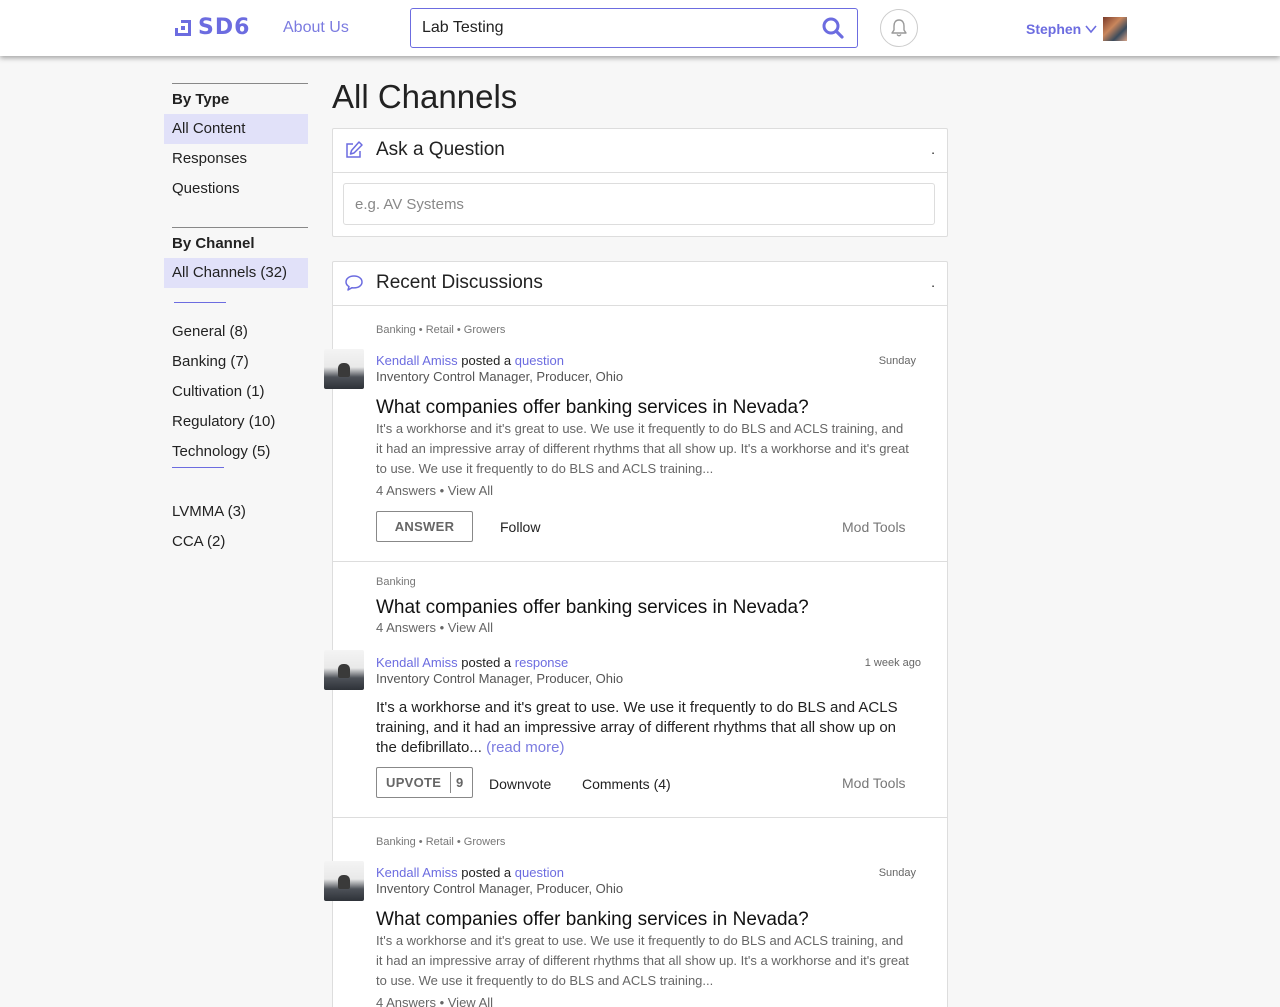  Describe the element at coordinates (626, 784) in the screenshot. I see `comments-button: Comments (4)` at that location.